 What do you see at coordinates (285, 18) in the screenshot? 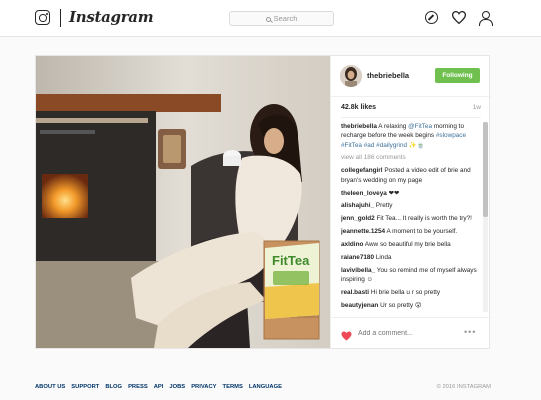
I see `search-placeholder: Search` at bounding box center [285, 18].